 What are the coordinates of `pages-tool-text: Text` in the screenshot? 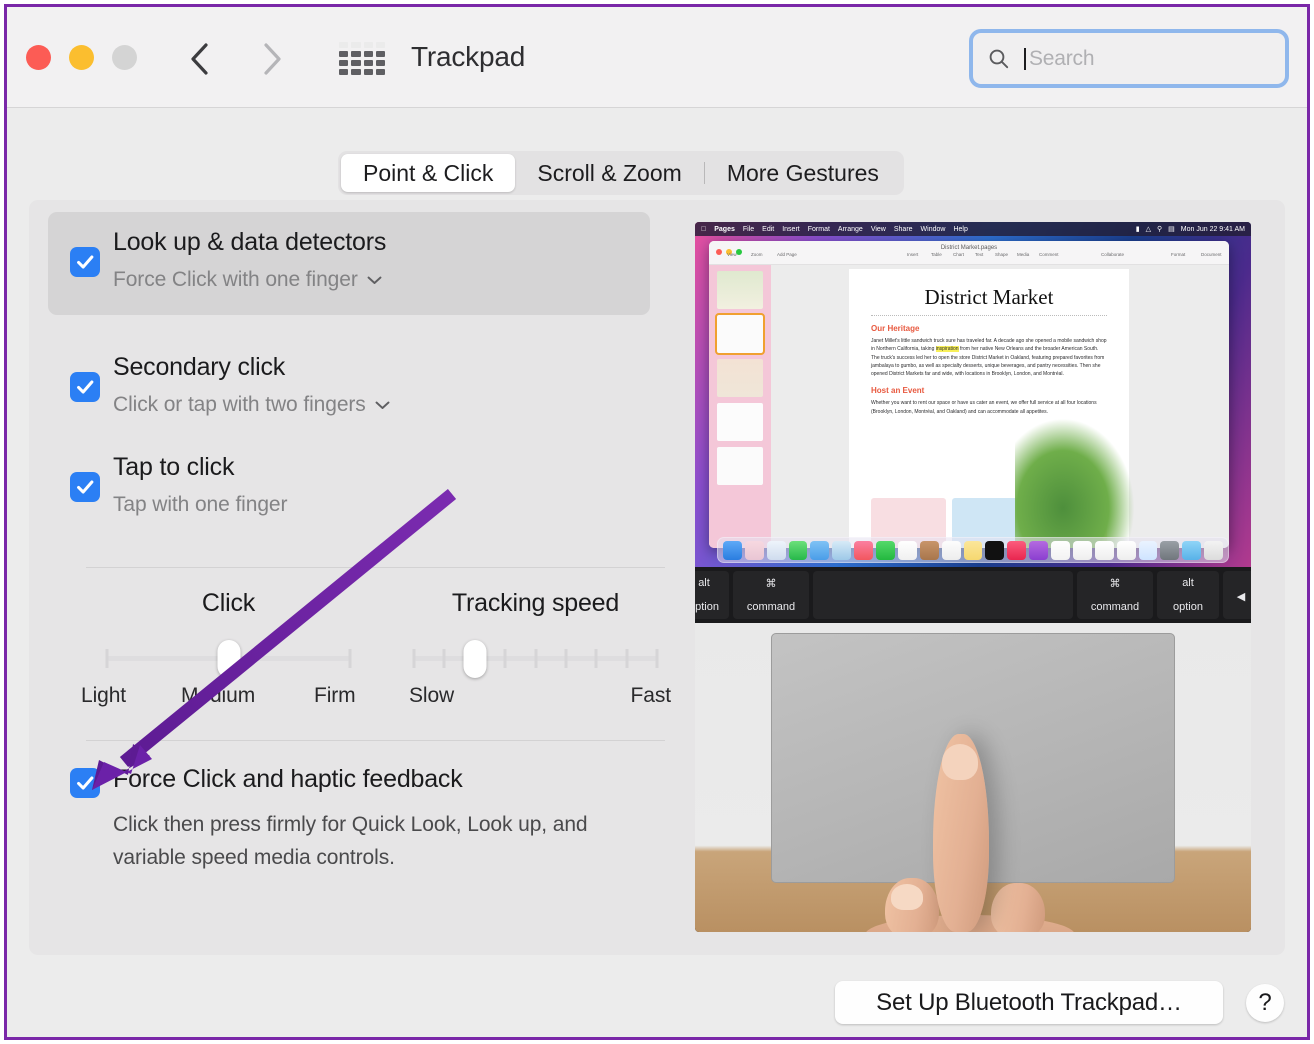 It's located at (979, 254).